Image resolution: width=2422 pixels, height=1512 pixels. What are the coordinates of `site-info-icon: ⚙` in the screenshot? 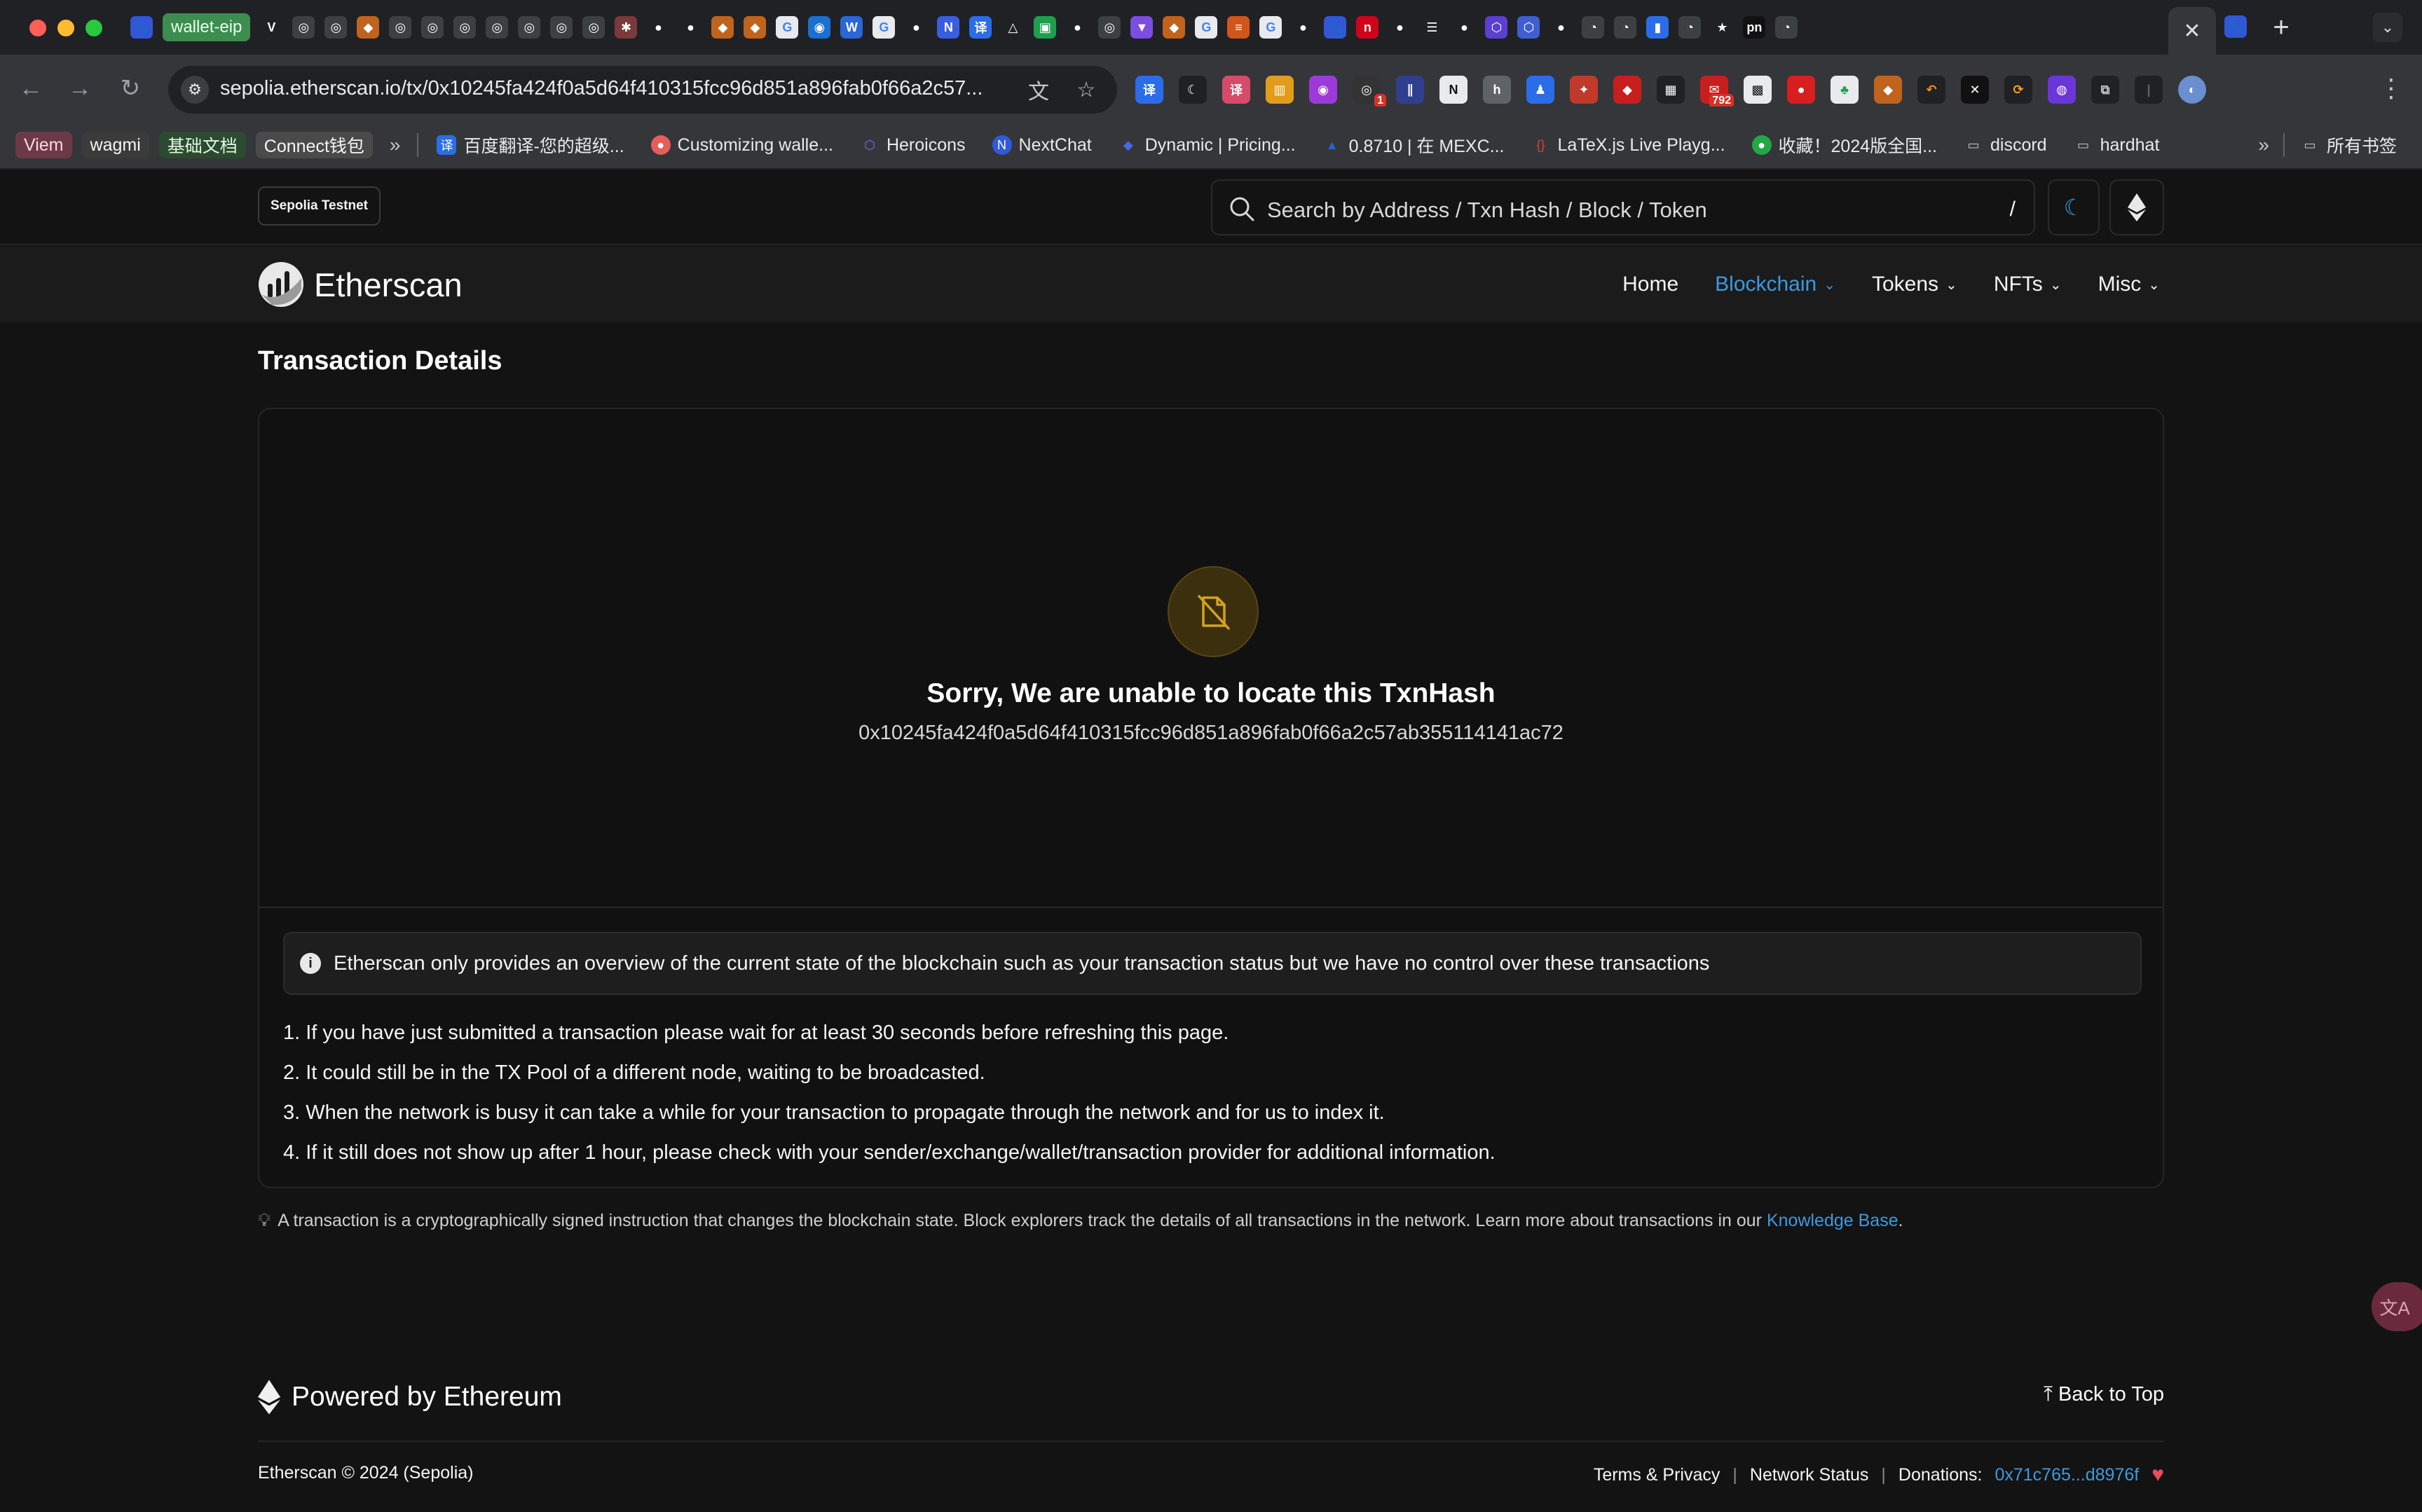 It's located at (195, 90).